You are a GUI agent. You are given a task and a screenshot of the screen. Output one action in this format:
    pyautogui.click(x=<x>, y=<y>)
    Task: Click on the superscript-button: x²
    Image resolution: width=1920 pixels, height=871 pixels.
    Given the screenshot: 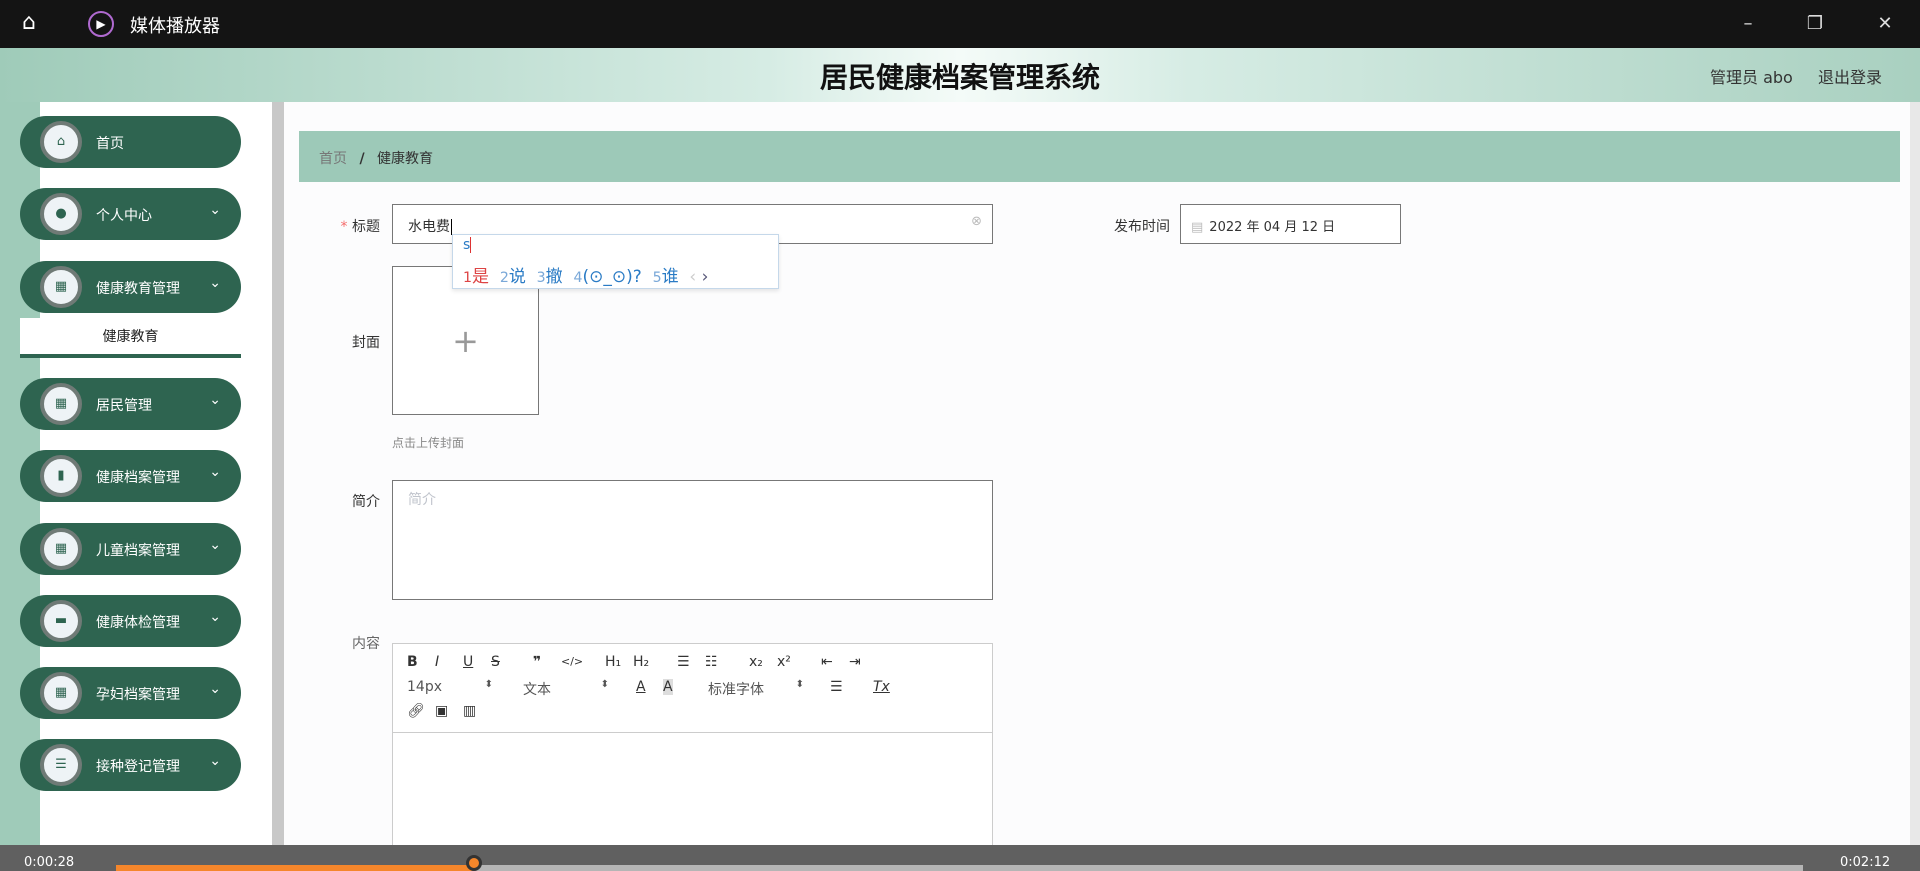 What is the action you would take?
    pyautogui.click(x=784, y=662)
    